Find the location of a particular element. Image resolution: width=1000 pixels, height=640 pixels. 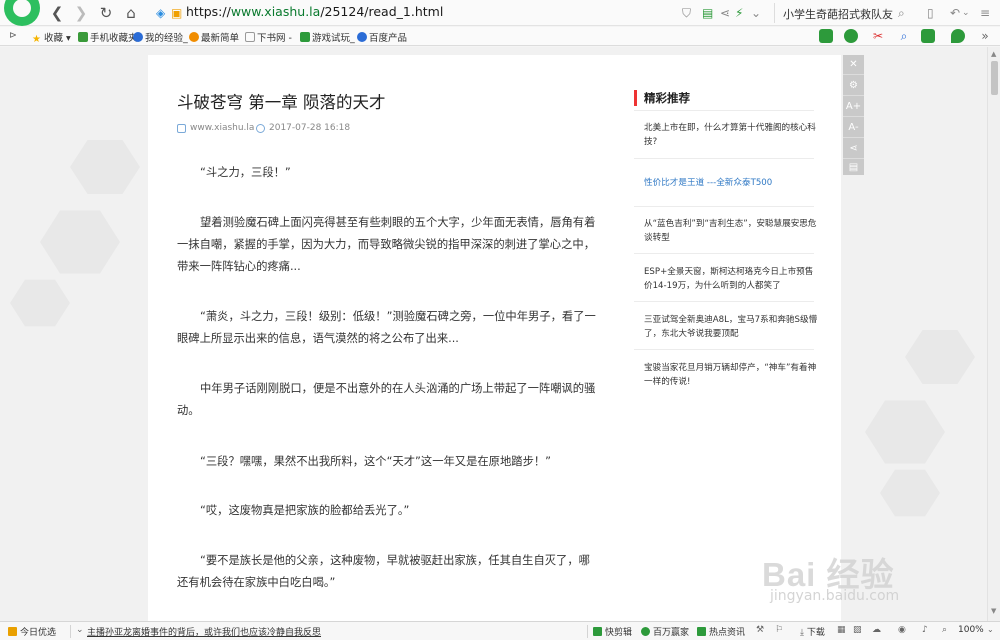

paw-icon is located at coordinates (362, 37).